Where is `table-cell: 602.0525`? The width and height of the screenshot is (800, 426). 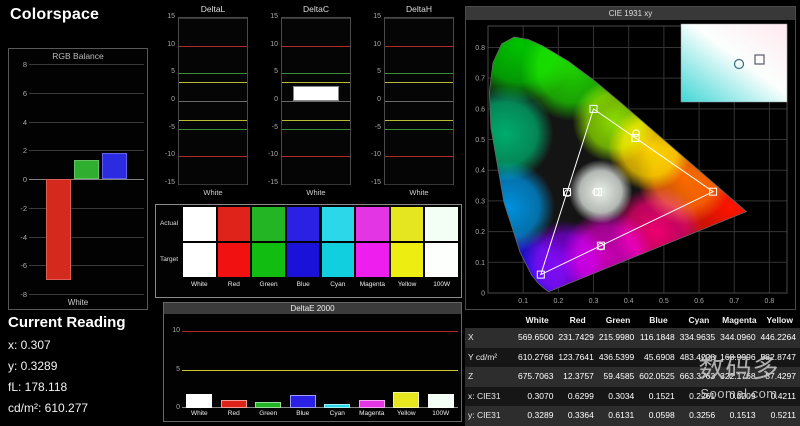 table-cell: 602.0525 is located at coordinates (658, 377).